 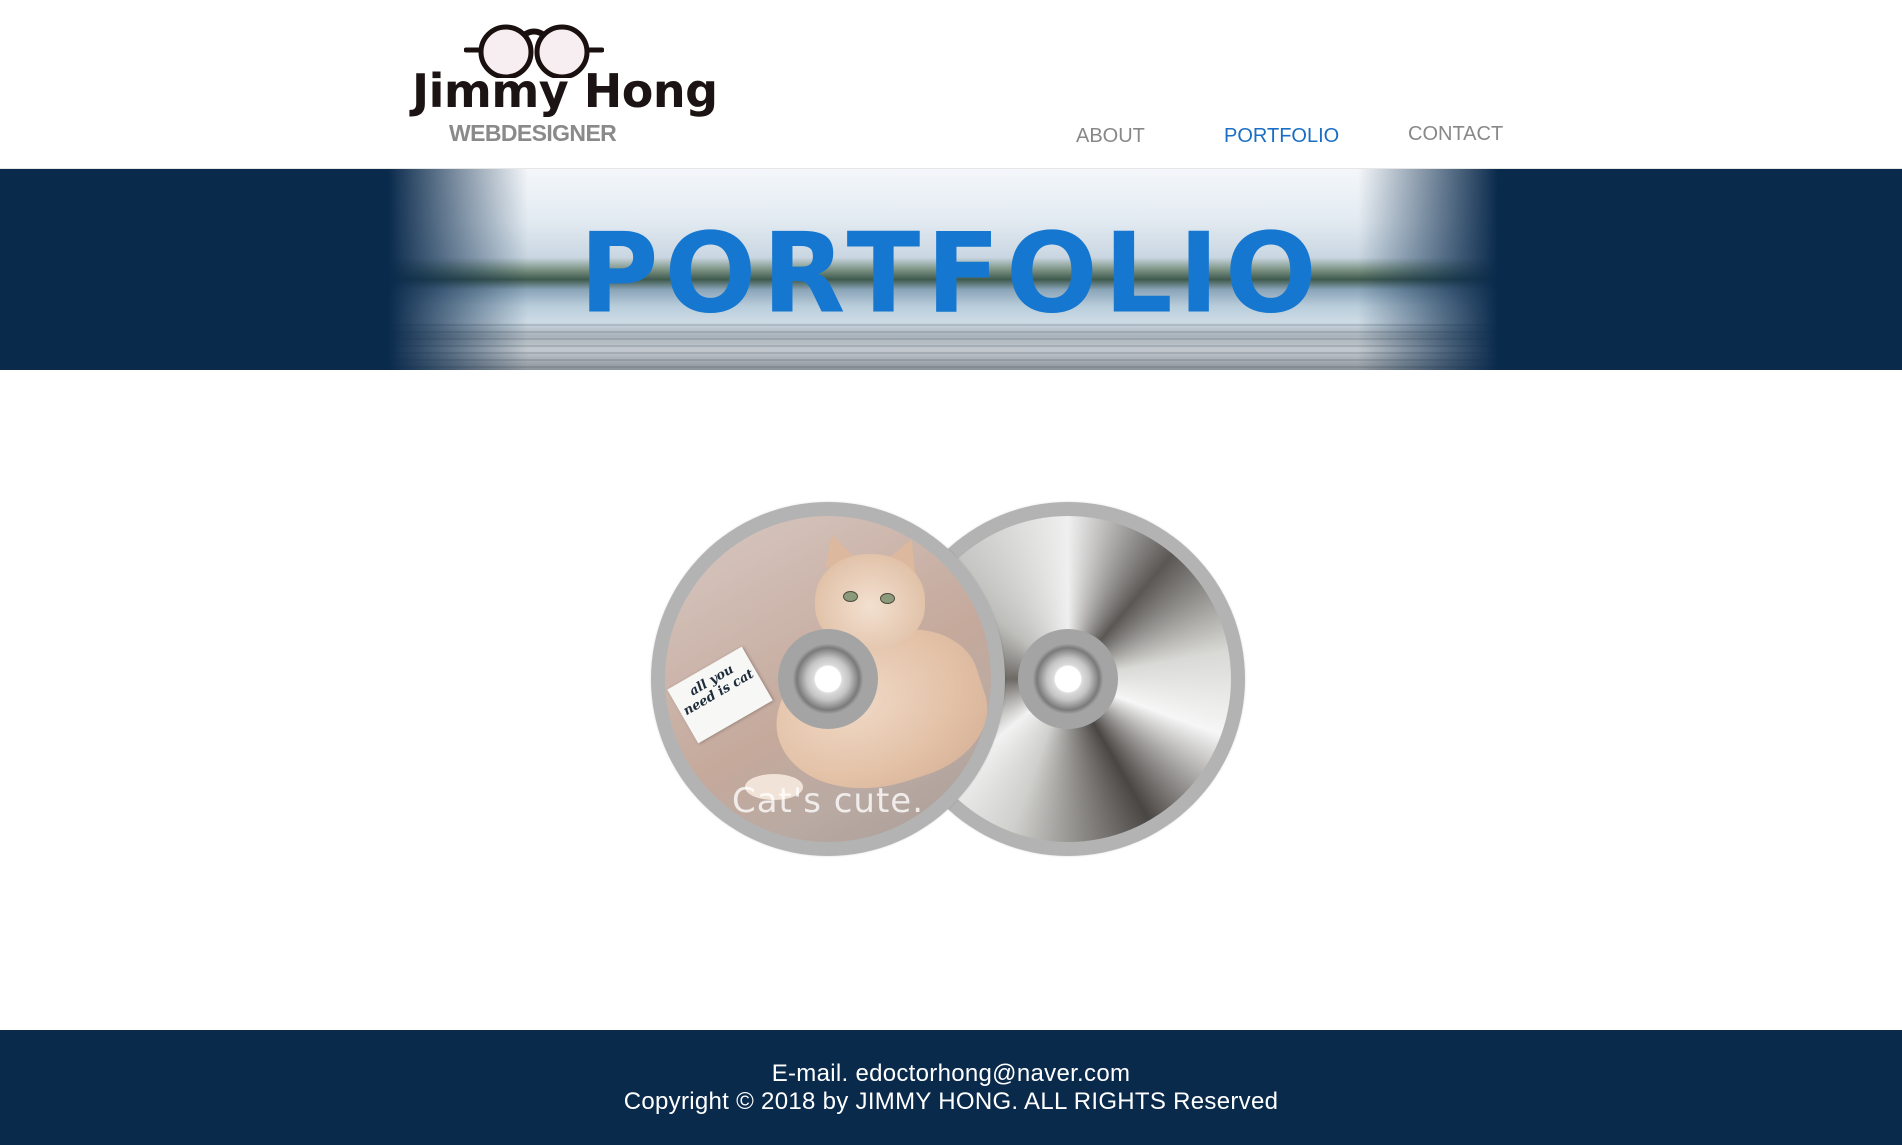 What do you see at coordinates (951, 1073) in the screenshot?
I see `footer-email: E-mail. edoctorhong@naver.com` at bounding box center [951, 1073].